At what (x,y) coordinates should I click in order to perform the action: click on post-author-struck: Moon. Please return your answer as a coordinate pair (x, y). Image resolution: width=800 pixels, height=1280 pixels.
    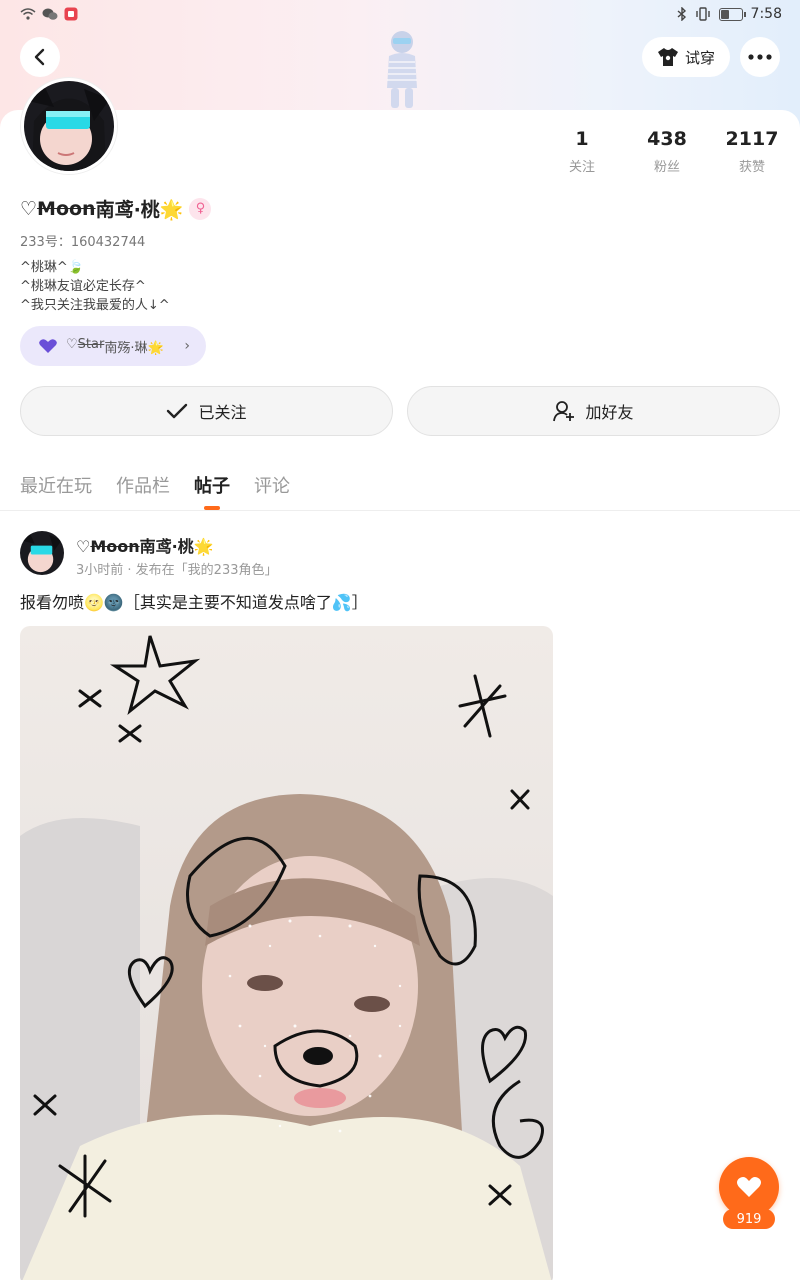
    Looking at the image, I should click on (115, 546).